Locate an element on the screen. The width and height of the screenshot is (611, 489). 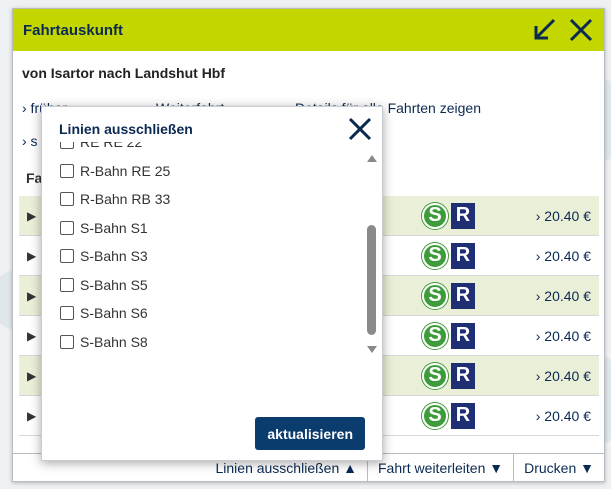
list-item: S-Bahn S8 is located at coordinates (210, 342).